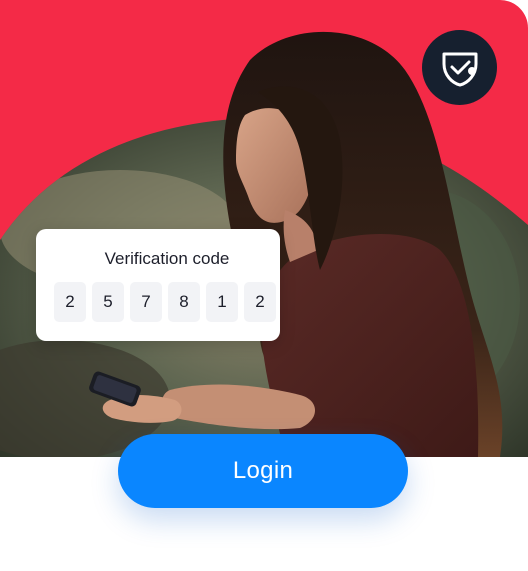  I want to click on code-digit-5: 1, so click(222, 302).